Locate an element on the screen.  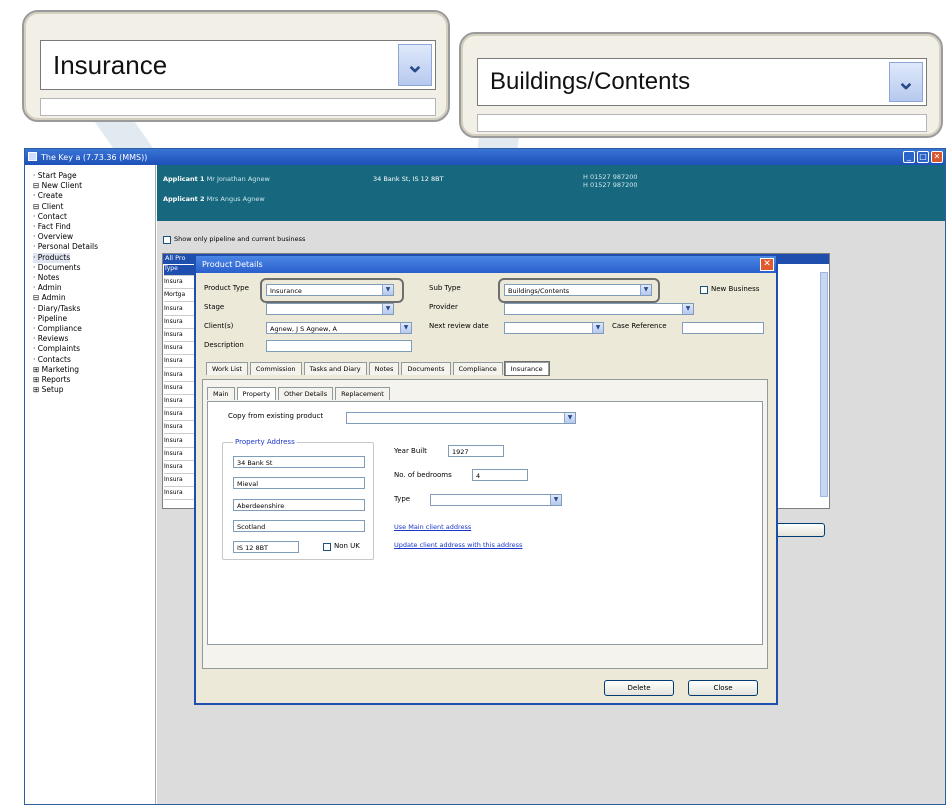
dialog-close-icon: ✕ is located at coordinates (767, 264).